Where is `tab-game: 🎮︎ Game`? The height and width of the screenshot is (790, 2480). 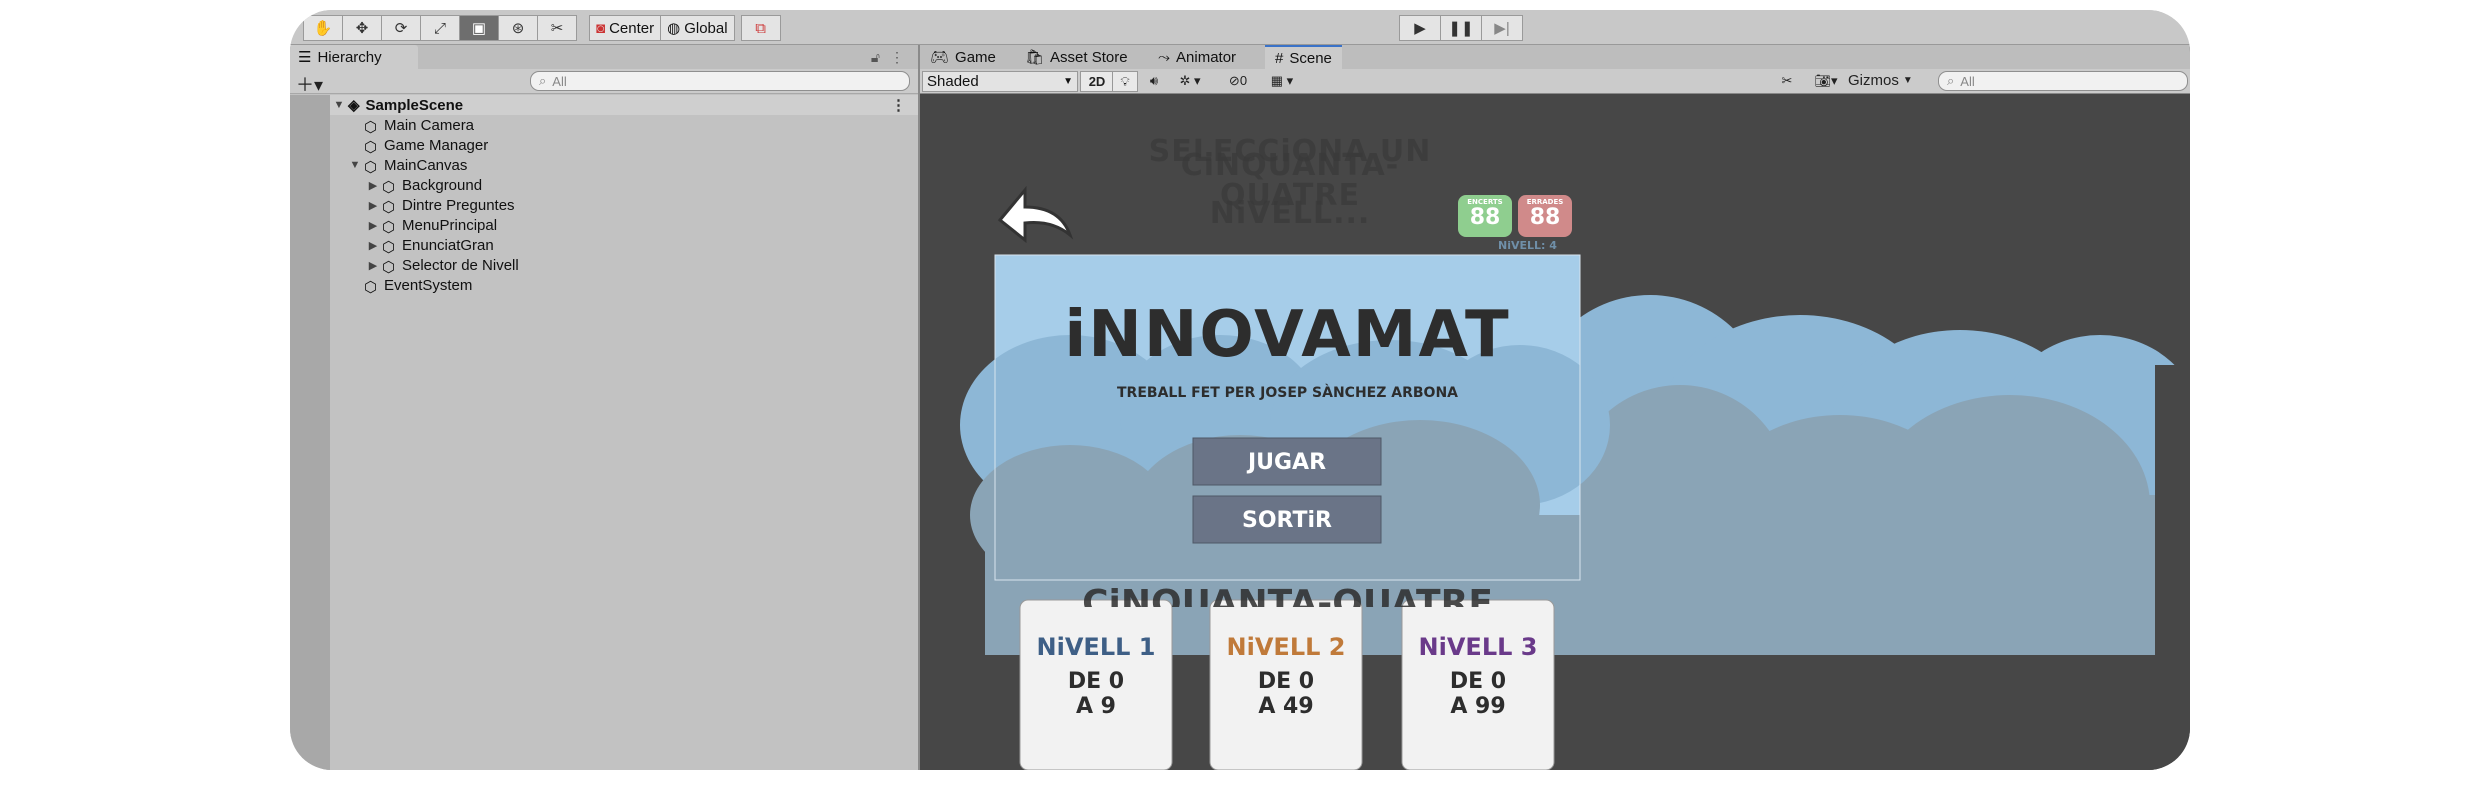 tab-game: 🎮︎ Game is located at coordinates (963, 57).